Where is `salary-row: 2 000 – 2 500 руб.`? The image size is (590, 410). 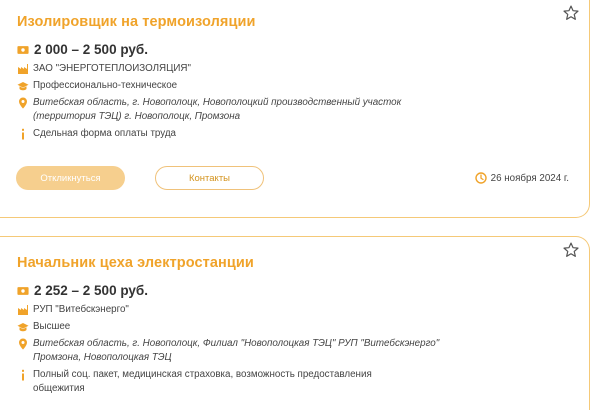
salary-row: 2 000 – 2 500 руб. is located at coordinates (82, 50).